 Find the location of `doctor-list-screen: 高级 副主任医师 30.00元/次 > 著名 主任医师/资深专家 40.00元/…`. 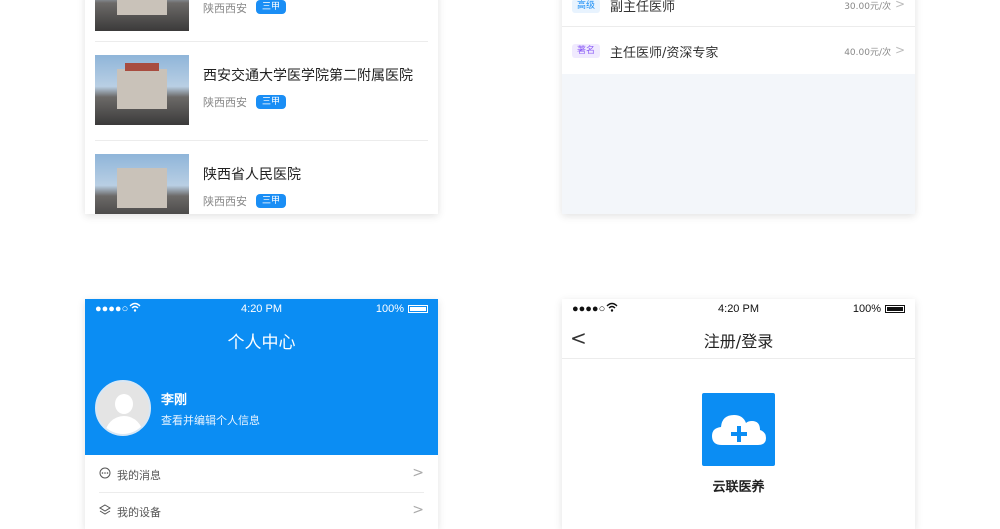

doctor-list-screen: 高级 副主任医师 30.00元/次 > 著名 主任医师/资深专家 40.00元/… is located at coordinates (738, 107).